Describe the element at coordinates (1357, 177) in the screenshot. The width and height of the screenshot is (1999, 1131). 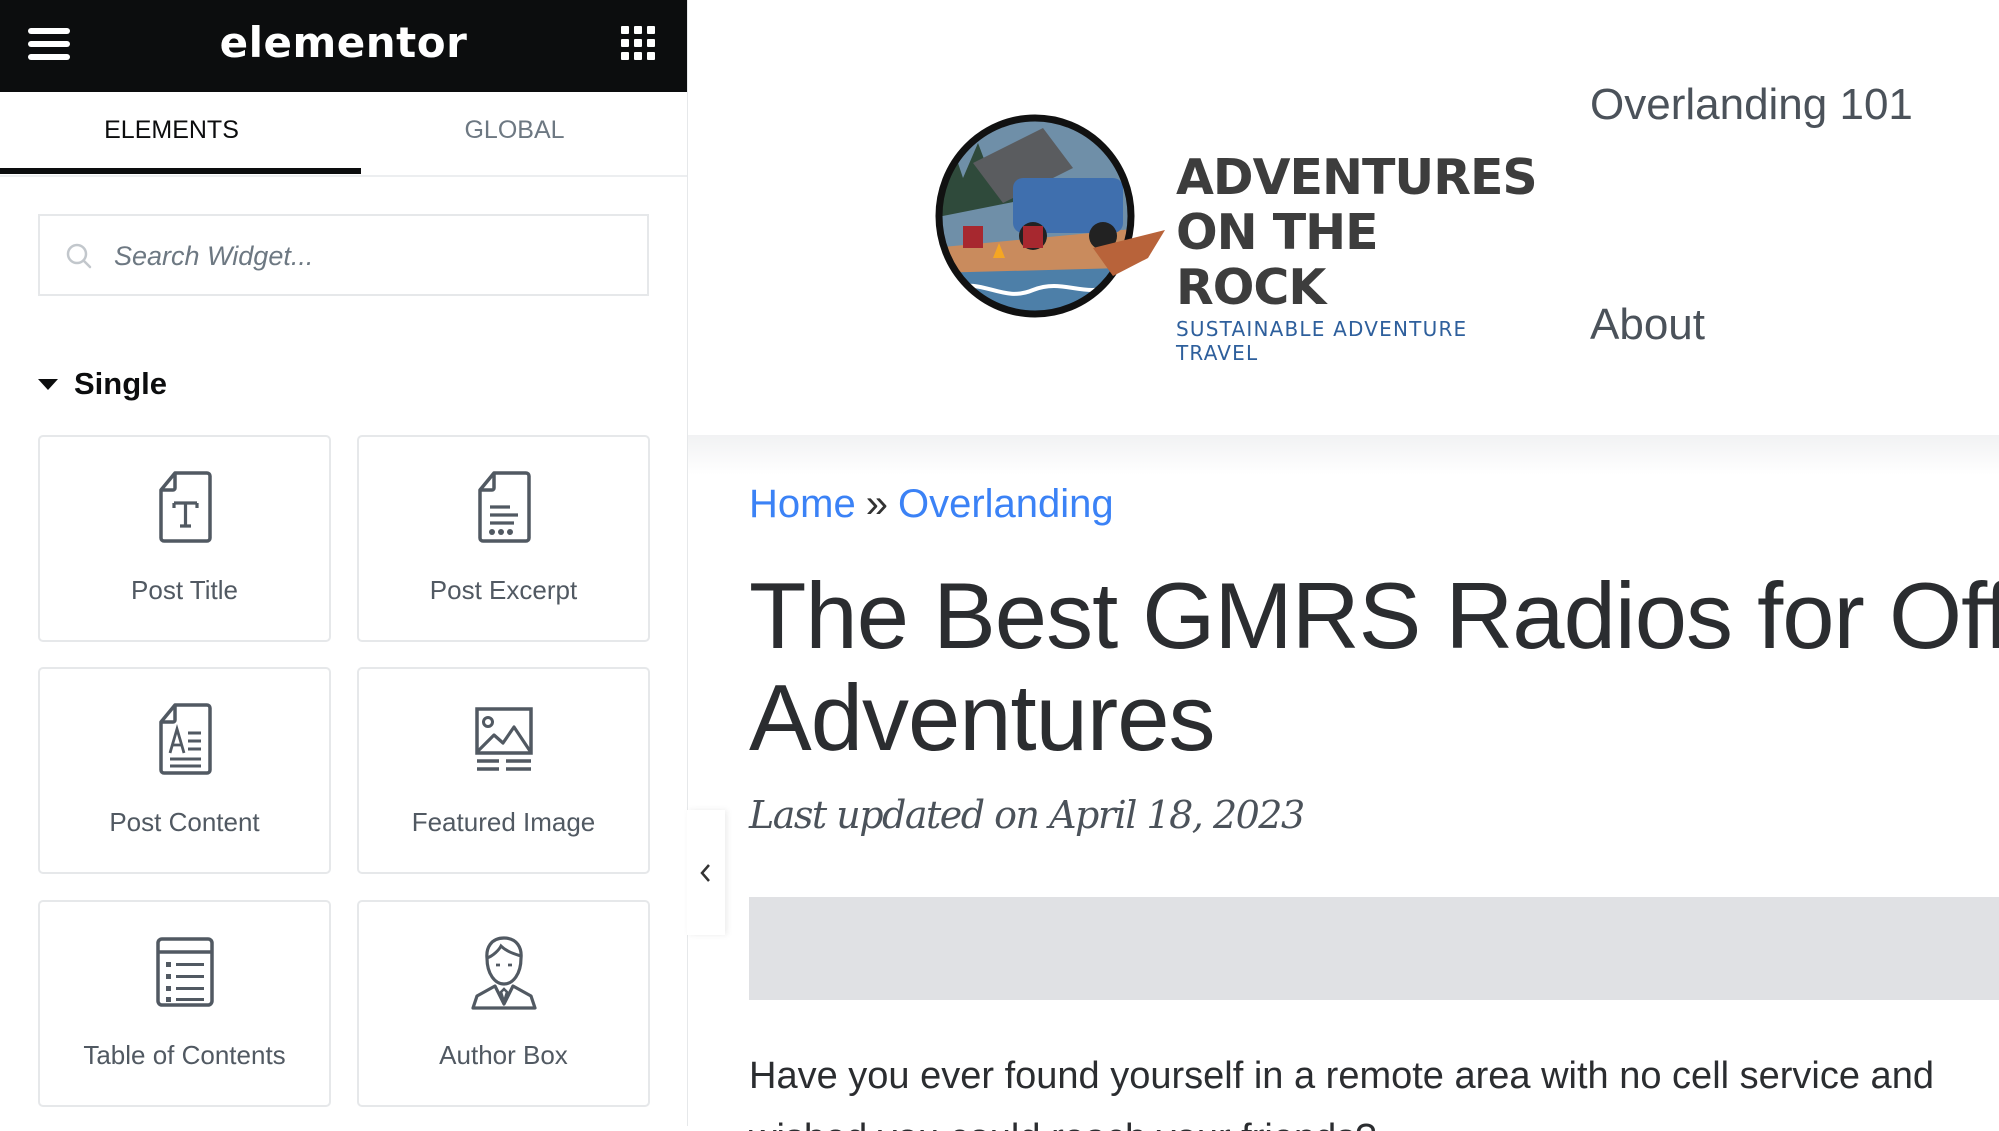
I see `brand-line1: ADVENTURES` at that location.